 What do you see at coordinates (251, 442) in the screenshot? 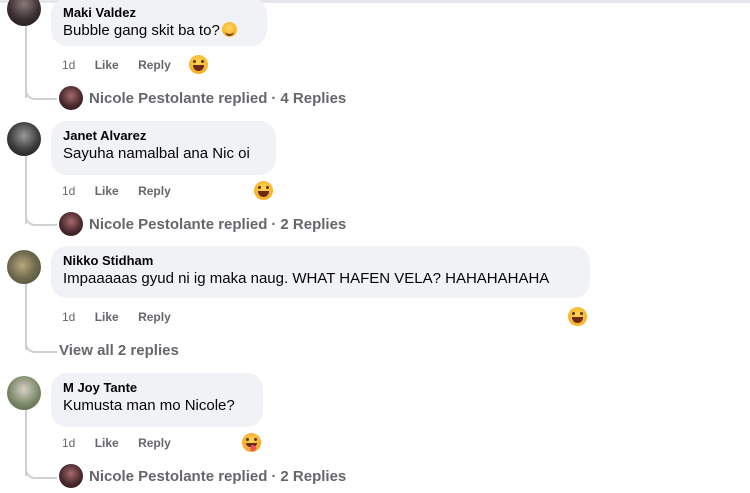
I see `tongue-emoji-icon` at bounding box center [251, 442].